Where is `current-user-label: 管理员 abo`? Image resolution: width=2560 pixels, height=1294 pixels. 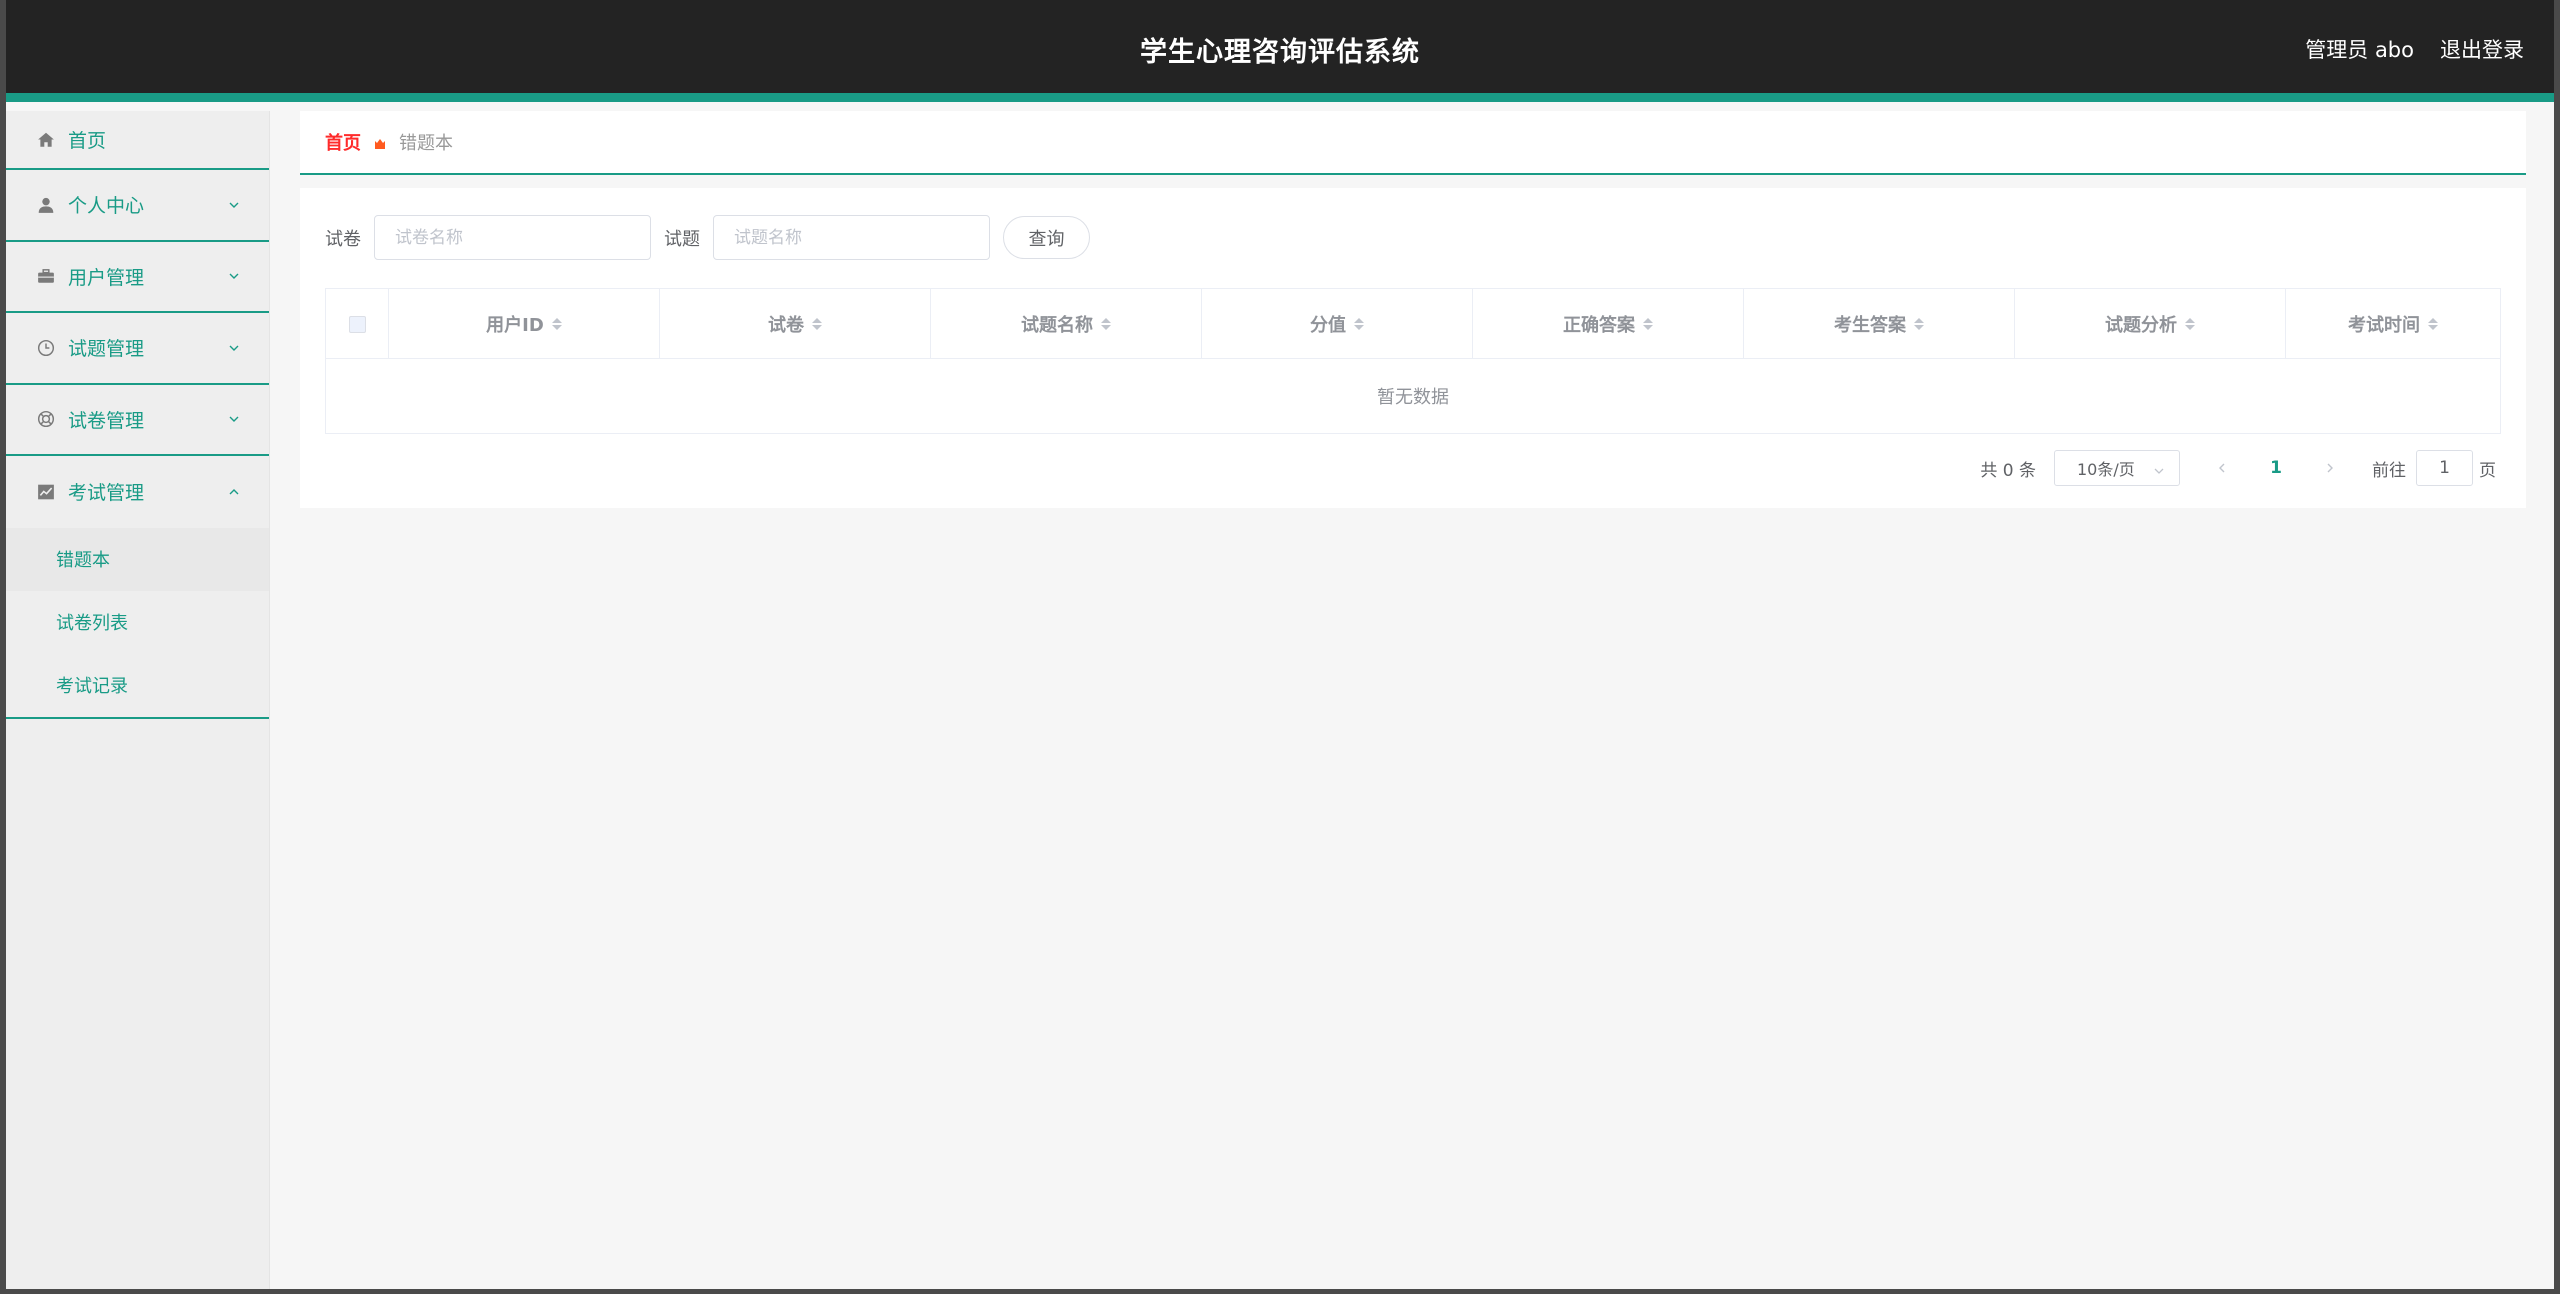
current-user-label: 管理员 abo is located at coordinates (2359, 50).